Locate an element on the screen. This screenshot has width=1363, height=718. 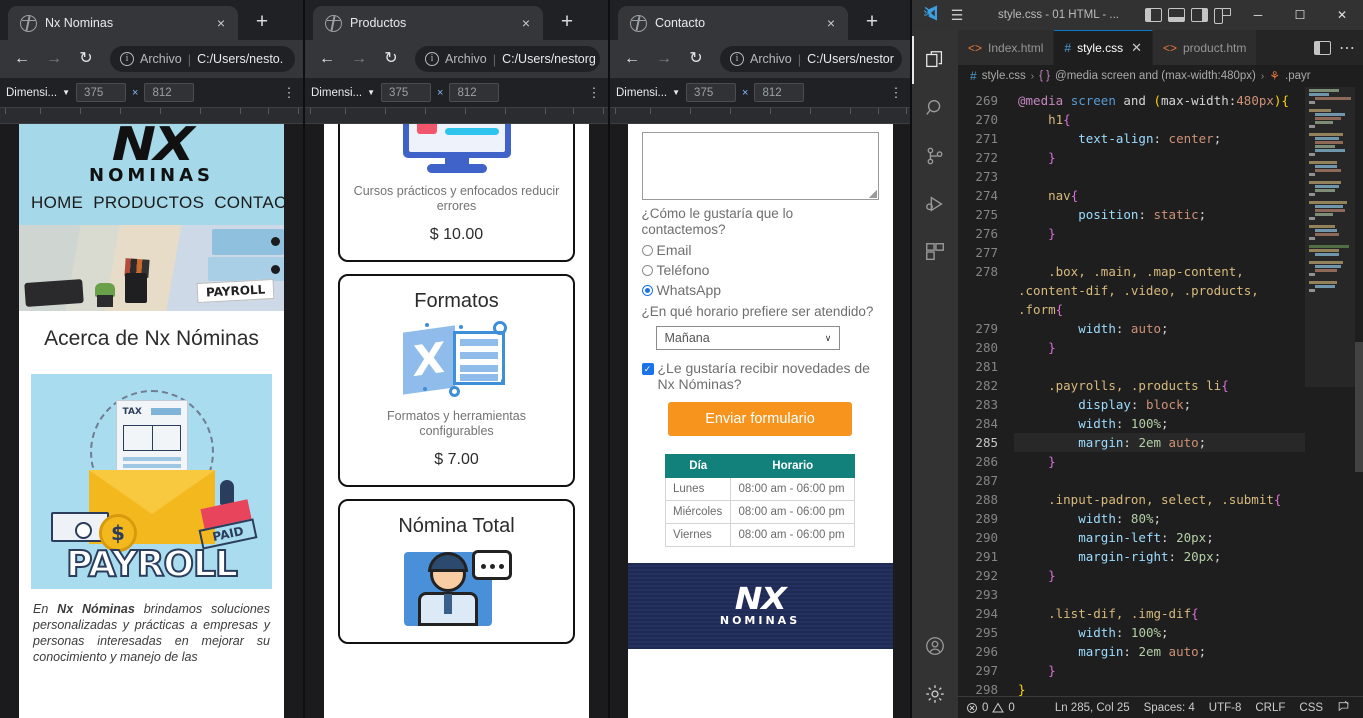
indentation-status: Spaces: 4 is located at coordinates (1169, 708).